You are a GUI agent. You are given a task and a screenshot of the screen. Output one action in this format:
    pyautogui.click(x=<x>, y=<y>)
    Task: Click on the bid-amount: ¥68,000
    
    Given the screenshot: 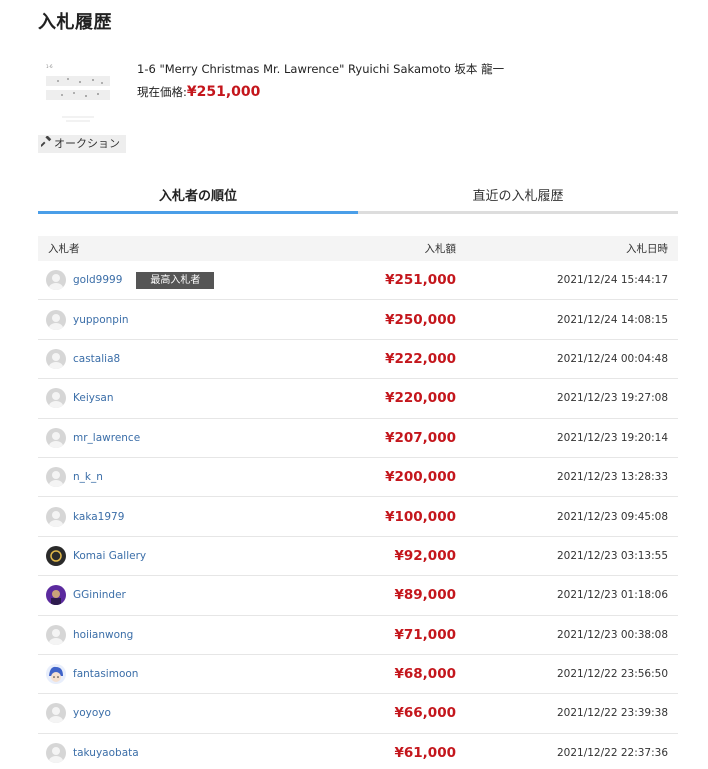 What is the action you would take?
    pyautogui.click(x=425, y=674)
    